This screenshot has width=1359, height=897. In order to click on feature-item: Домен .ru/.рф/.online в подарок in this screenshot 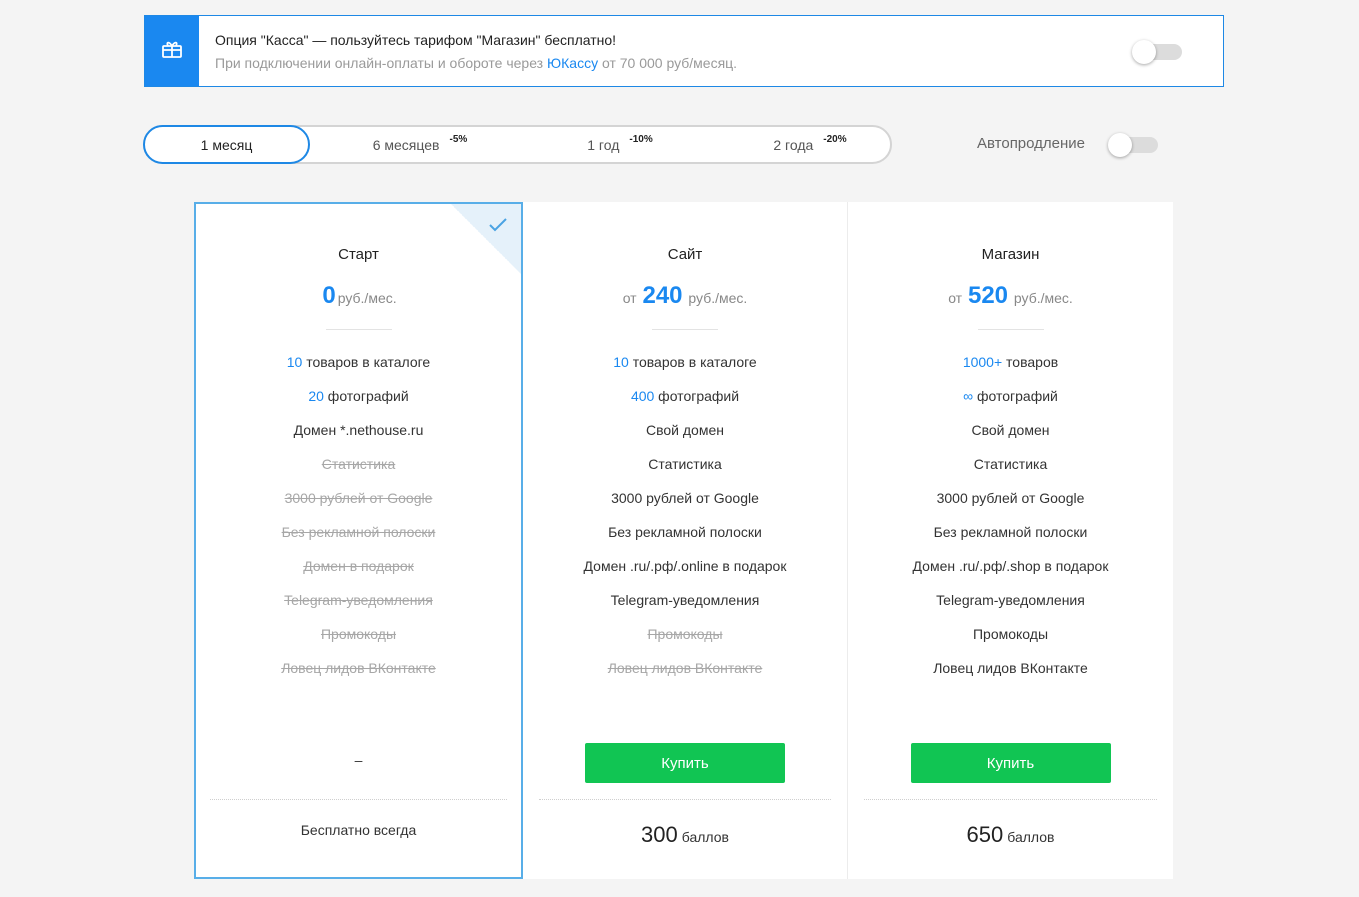, I will do `click(685, 566)`.